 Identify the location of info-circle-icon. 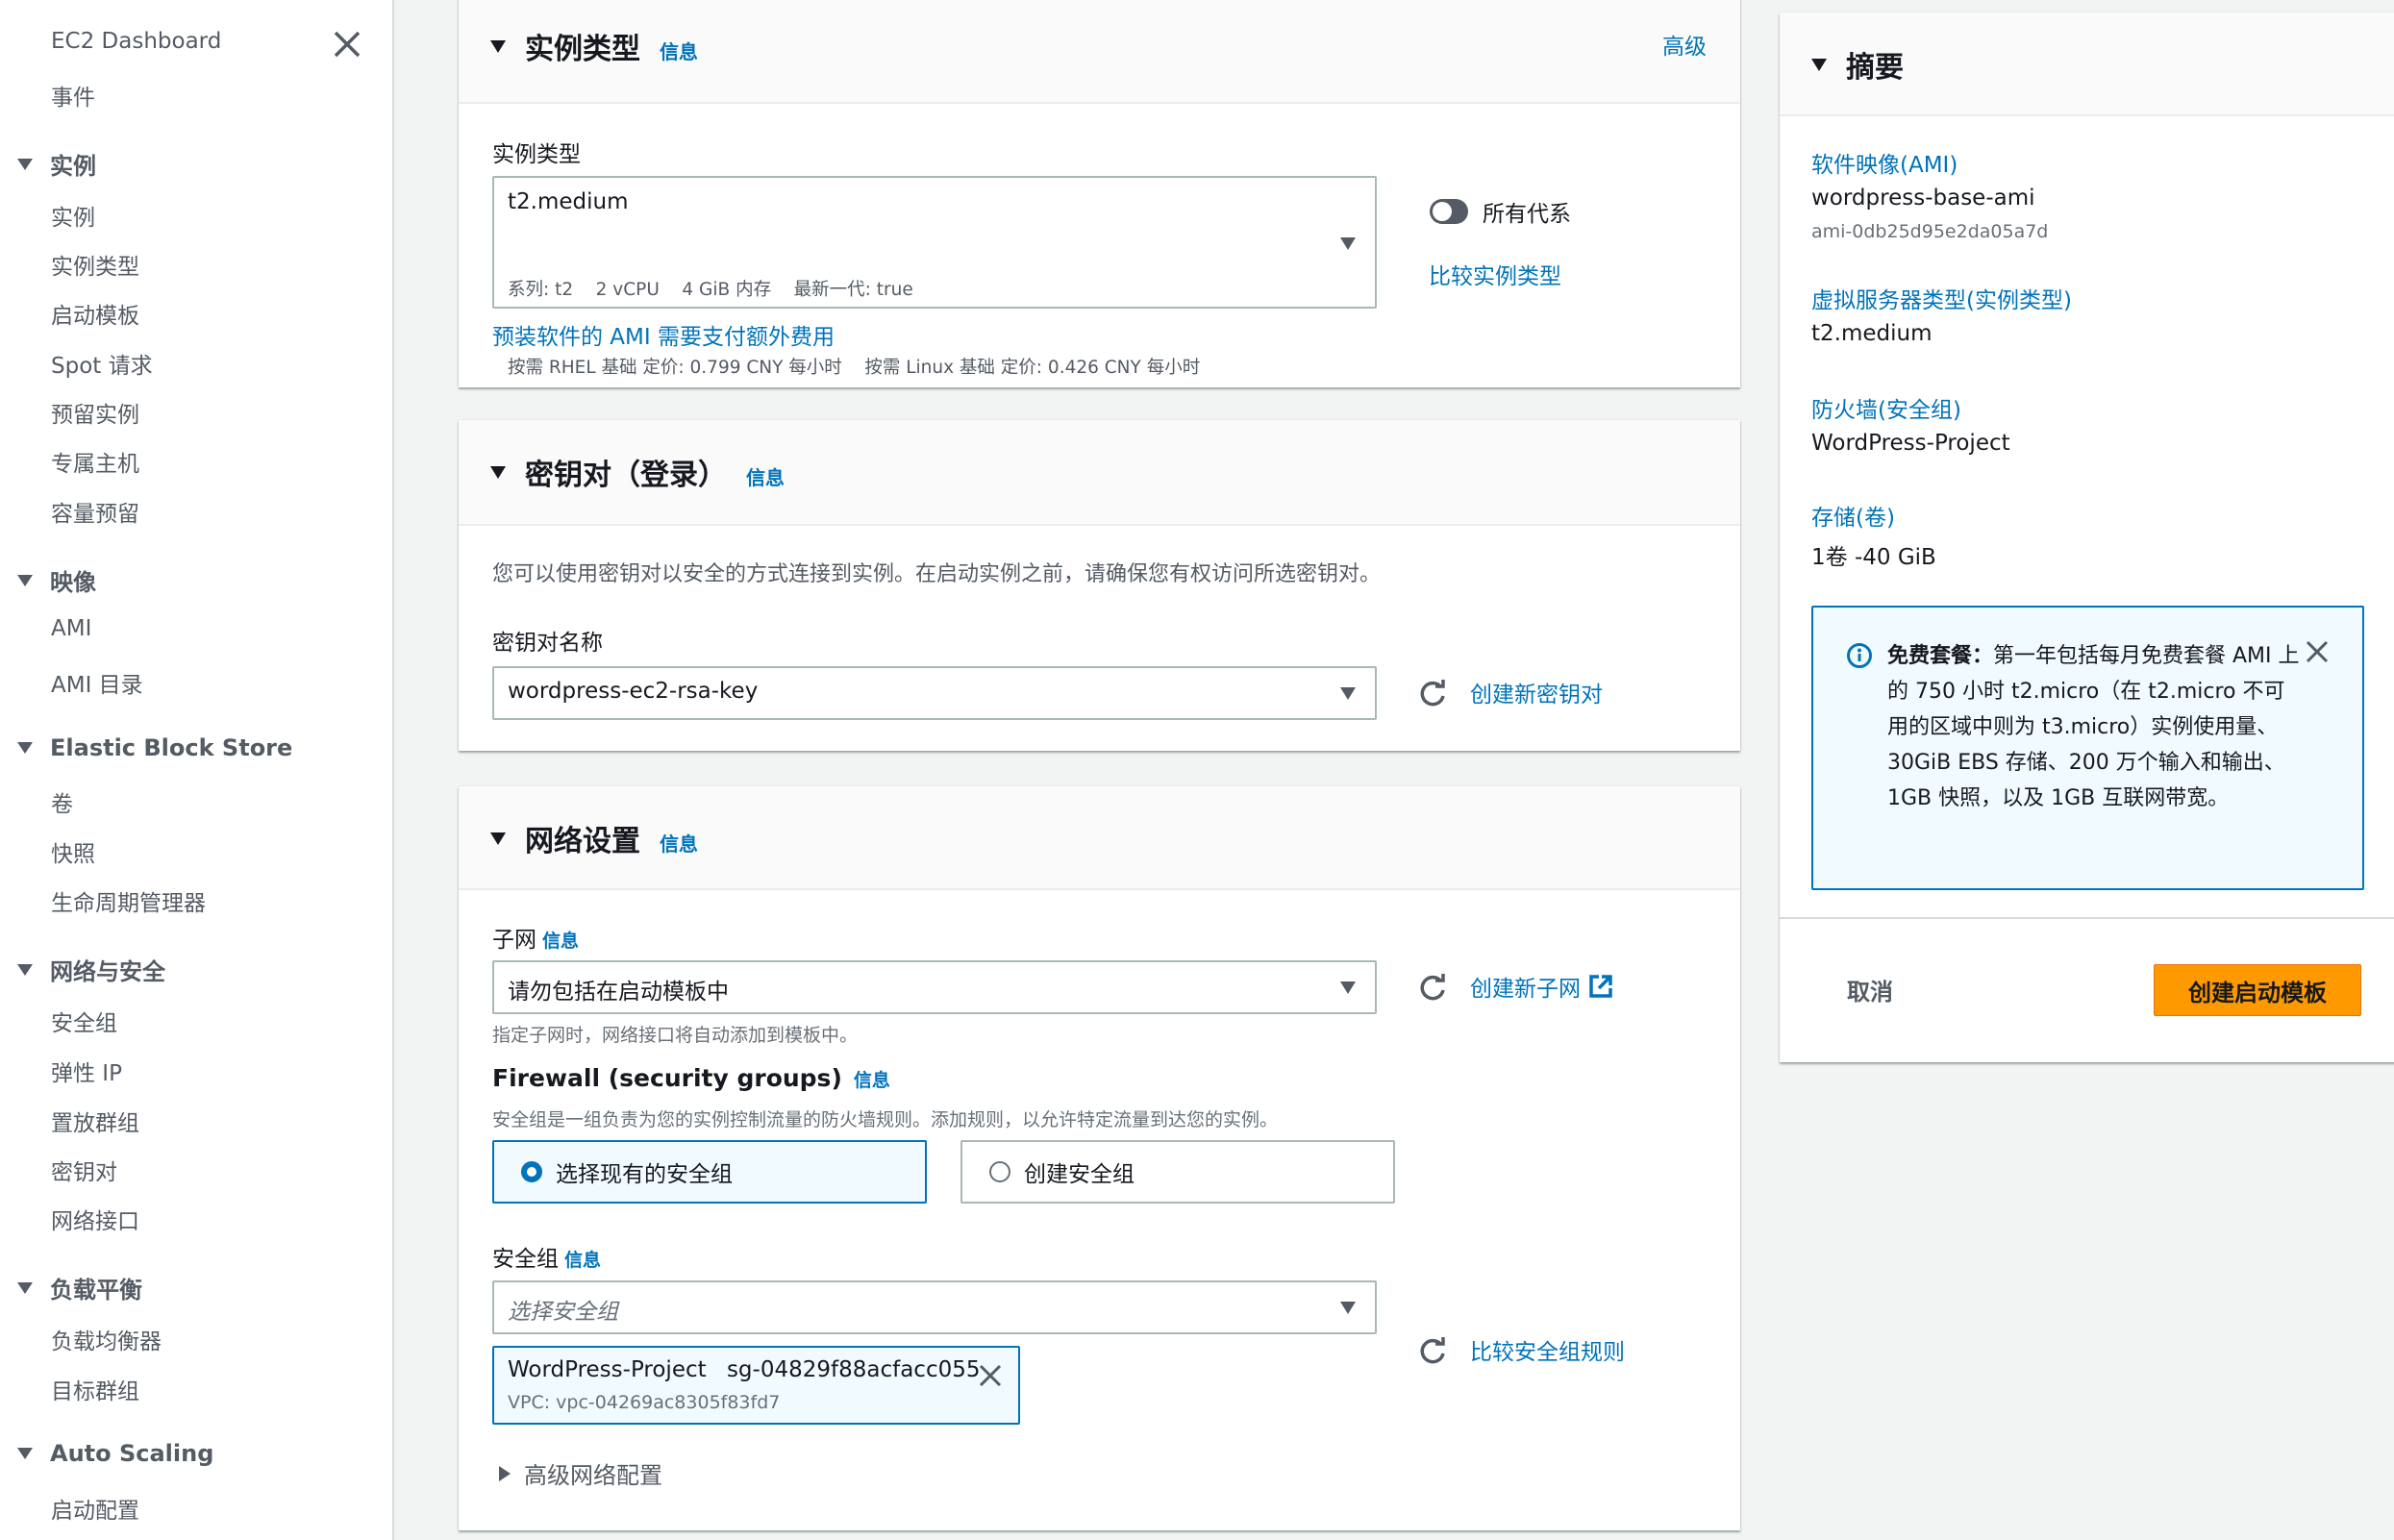
(1859, 655).